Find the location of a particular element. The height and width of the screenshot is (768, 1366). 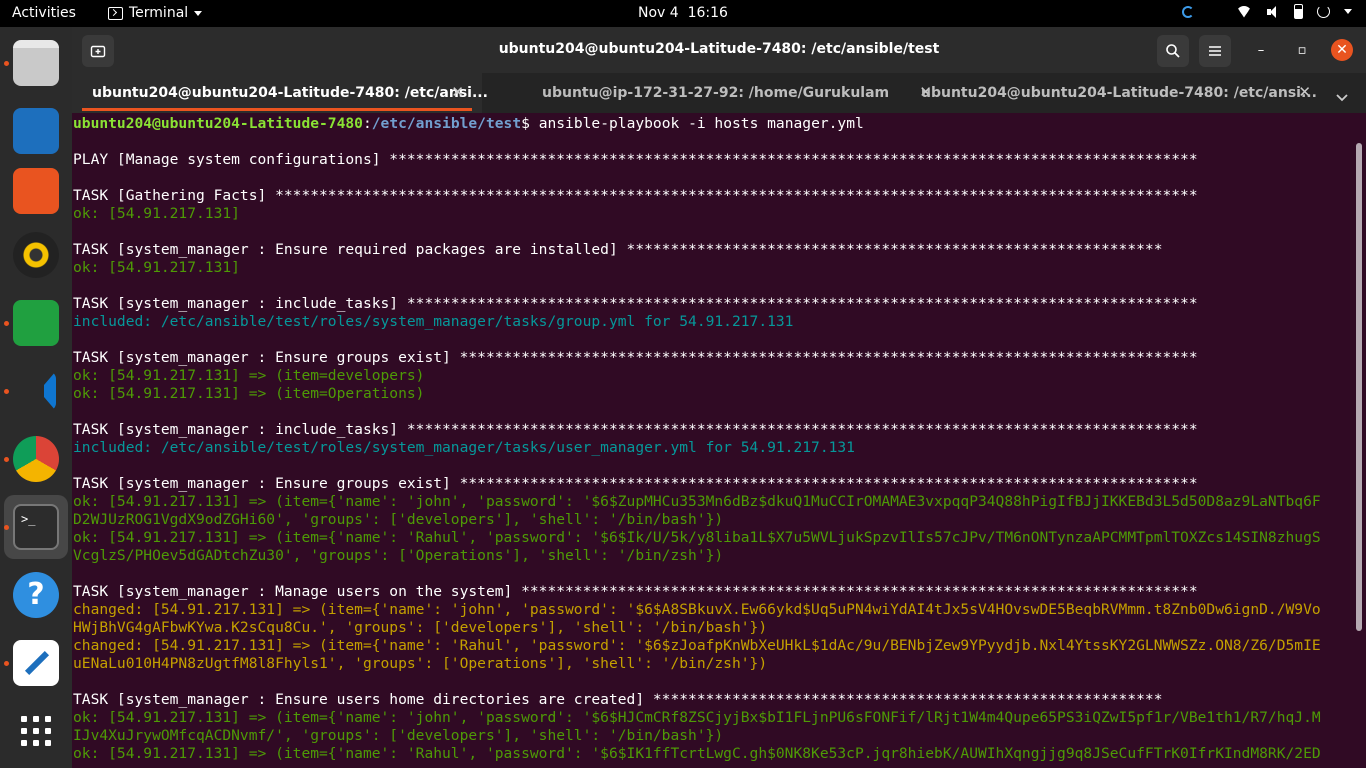

tab-menu-button is located at coordinates (1342, 96).